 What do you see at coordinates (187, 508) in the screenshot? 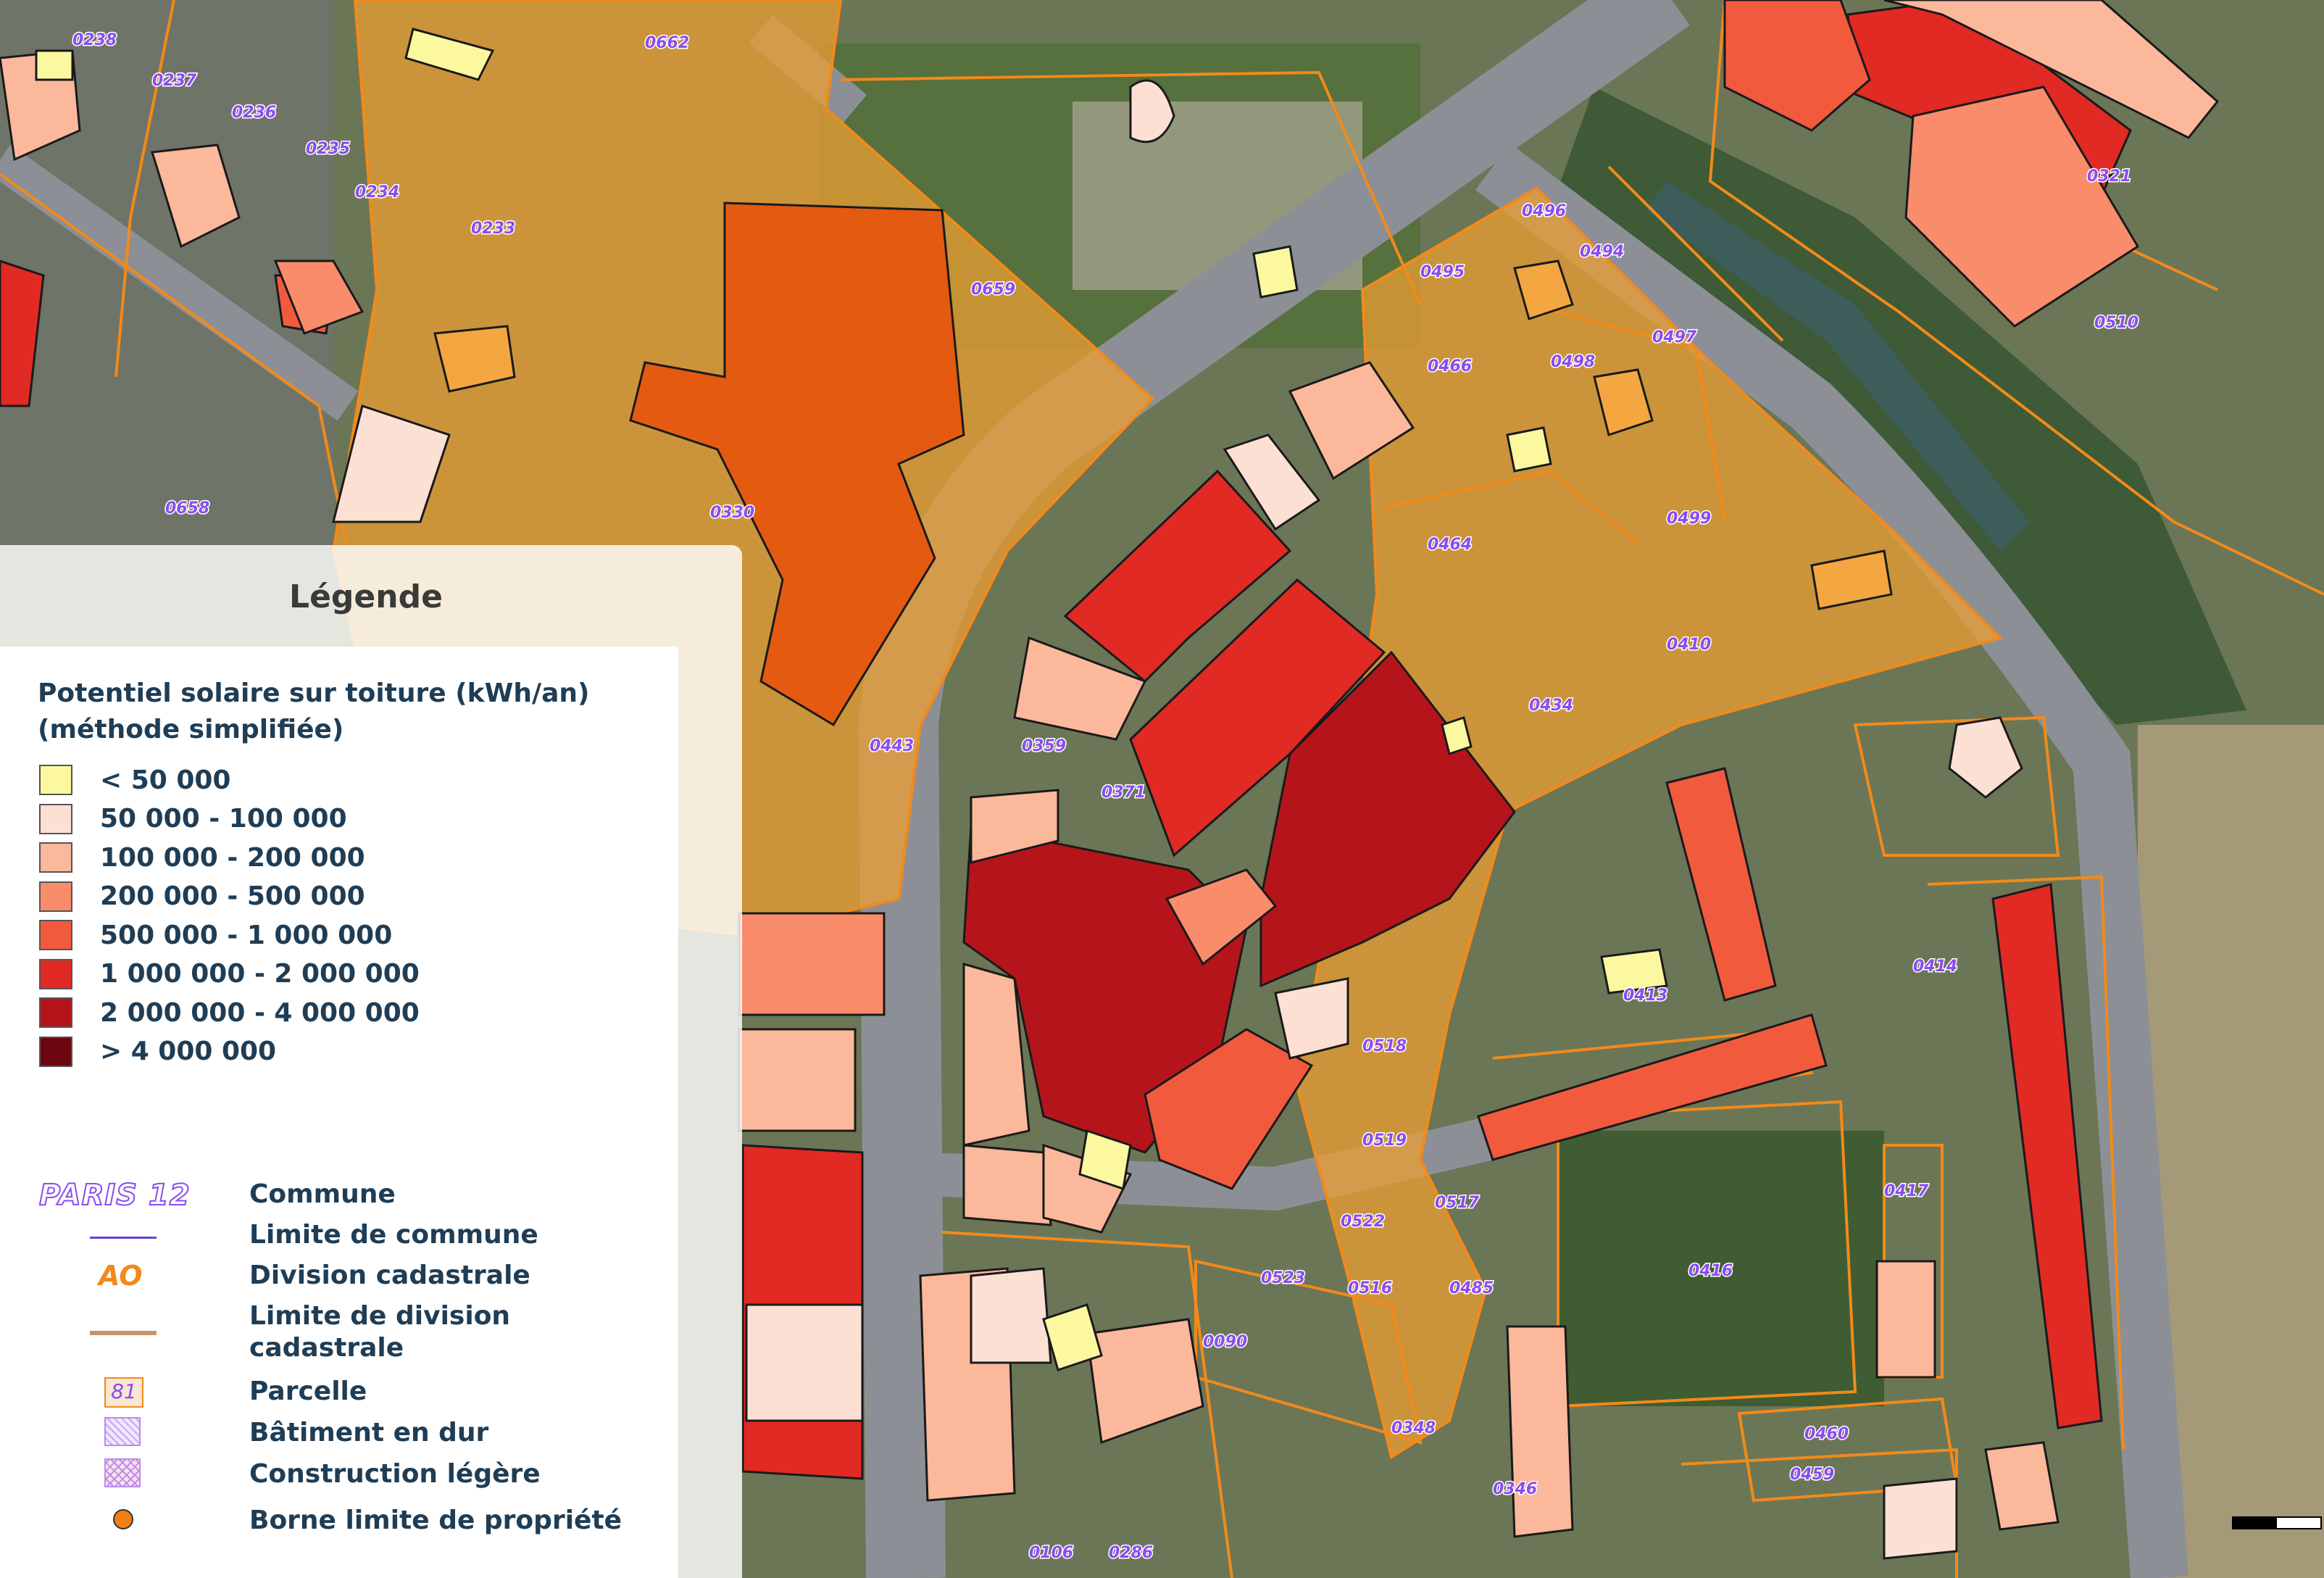
I see `parcel-number-label: 0658` at bounding box center [187, 508].